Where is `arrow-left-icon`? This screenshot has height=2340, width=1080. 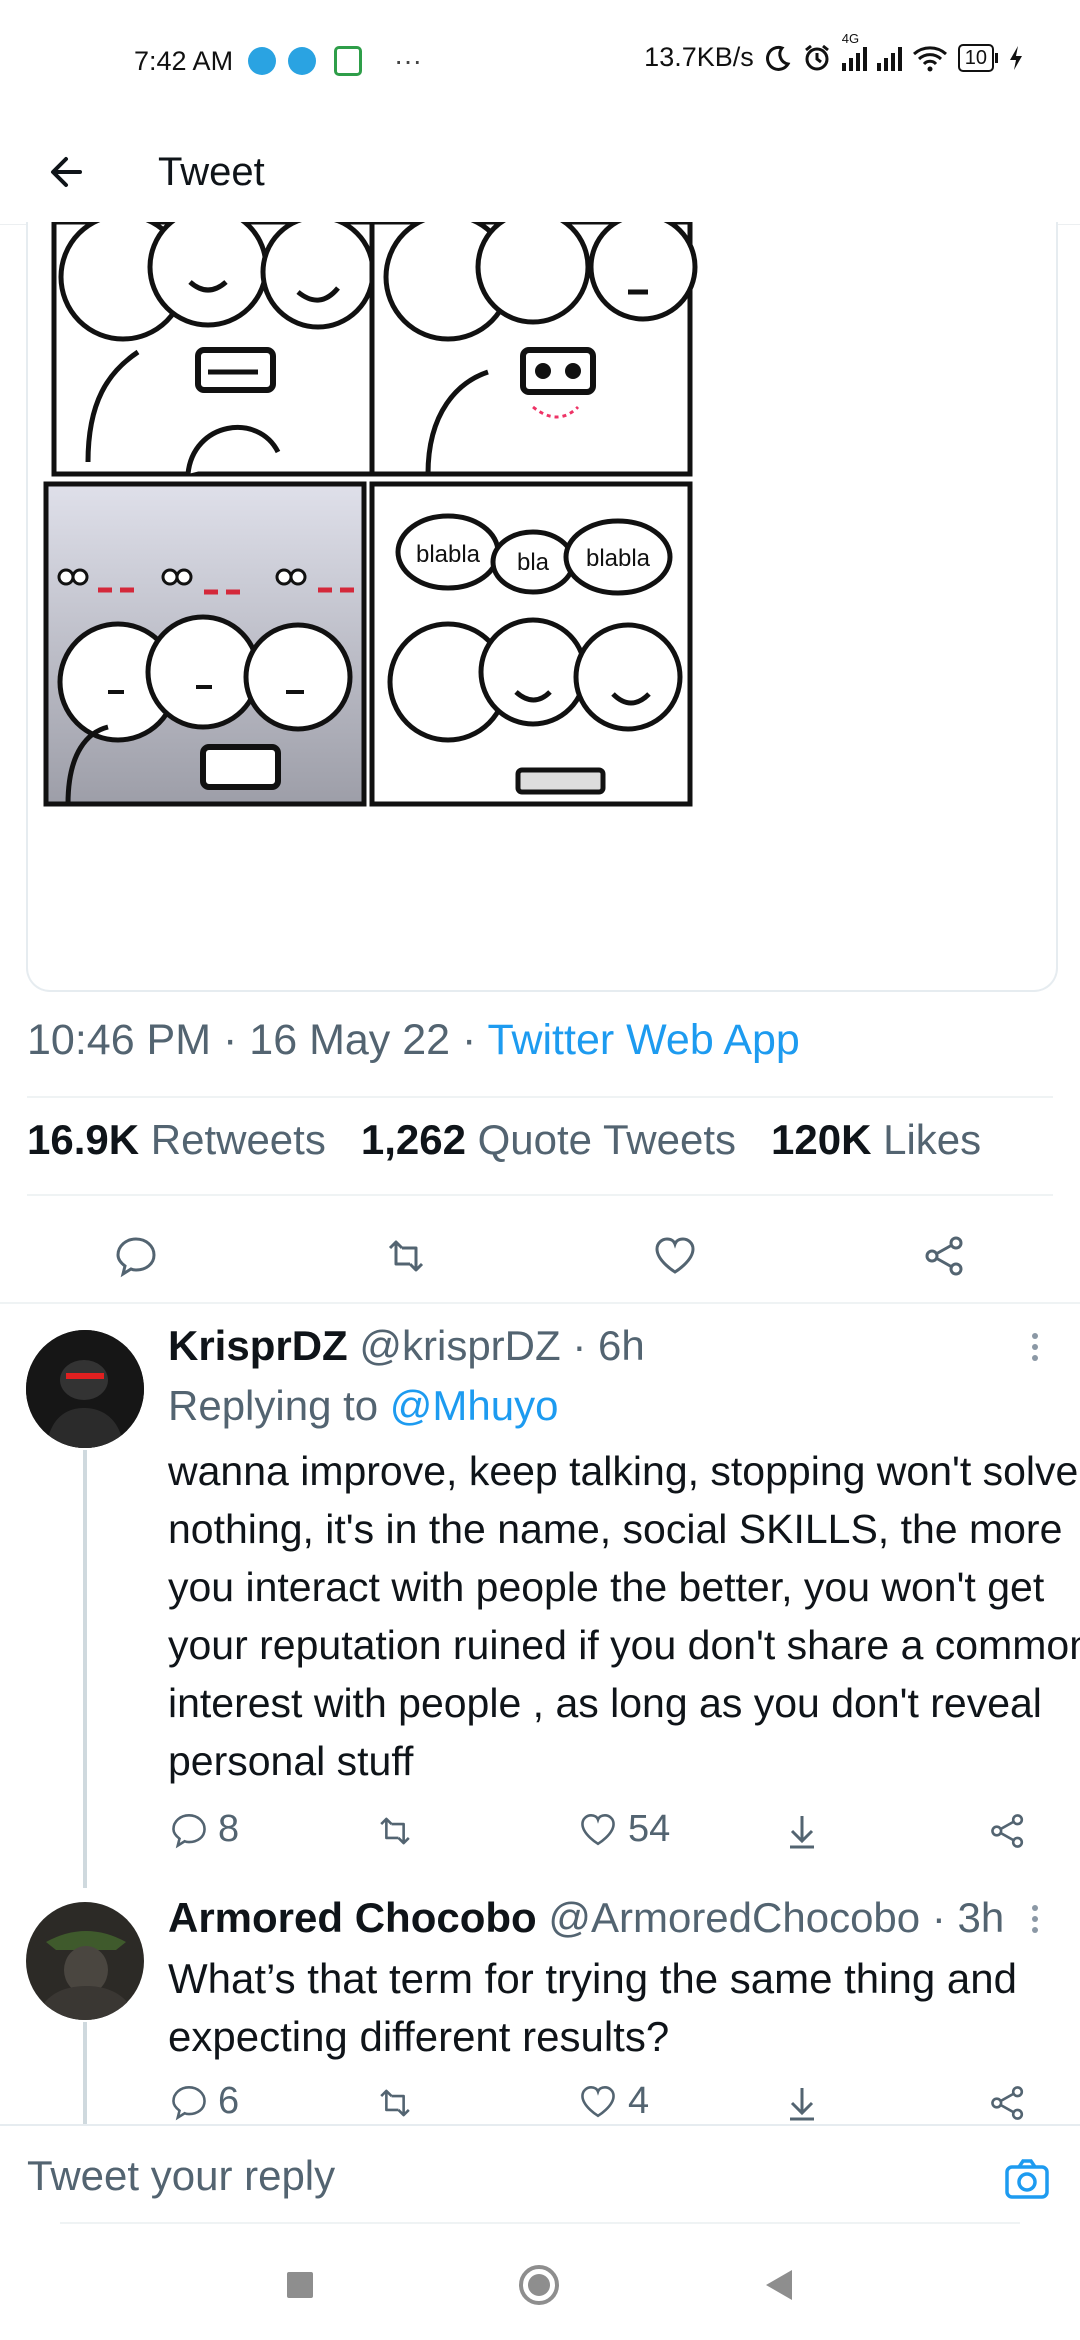
arrow-left-icon is located at coordinates (66, 172).